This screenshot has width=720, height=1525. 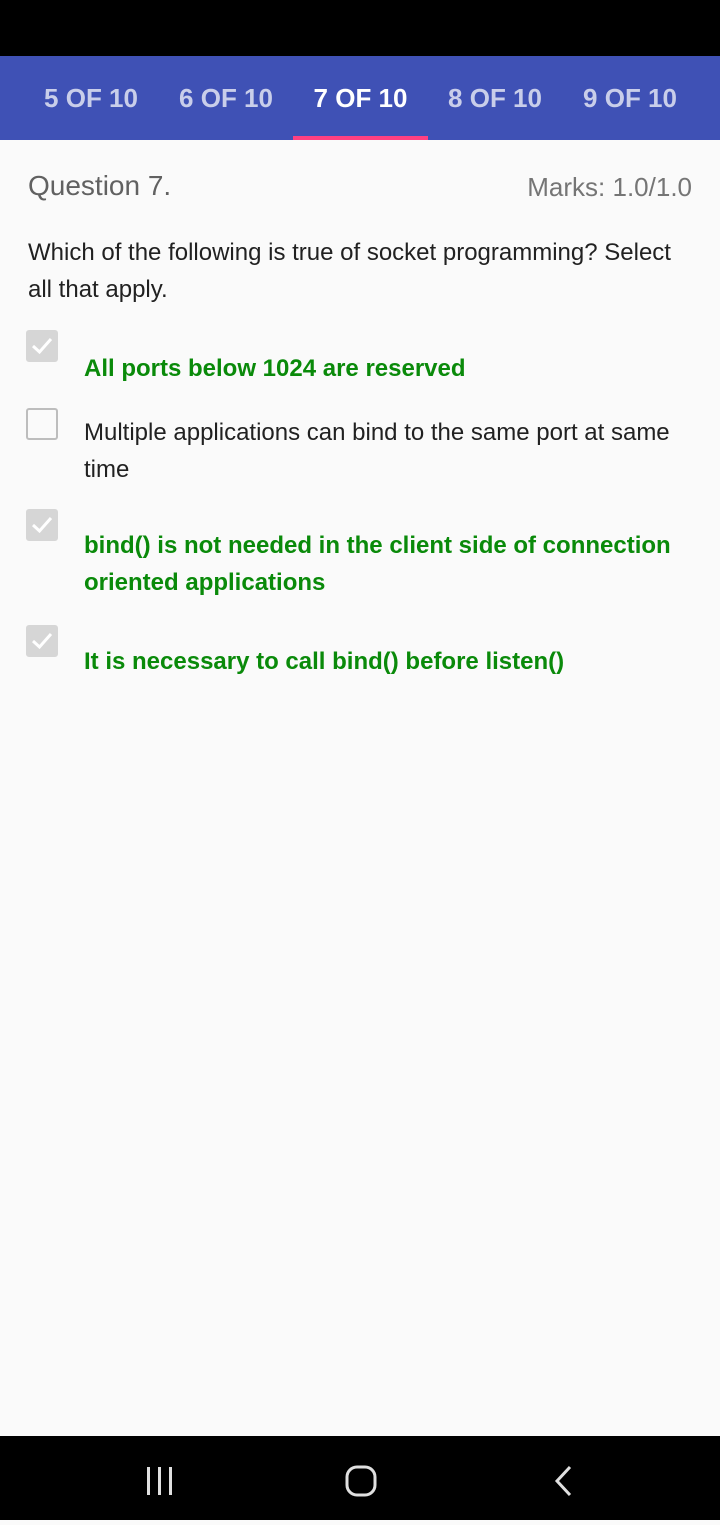 What do you see at coordinates (360, 28) in the screenshot?
I see `status-bar` at bounding box center [360, 28].